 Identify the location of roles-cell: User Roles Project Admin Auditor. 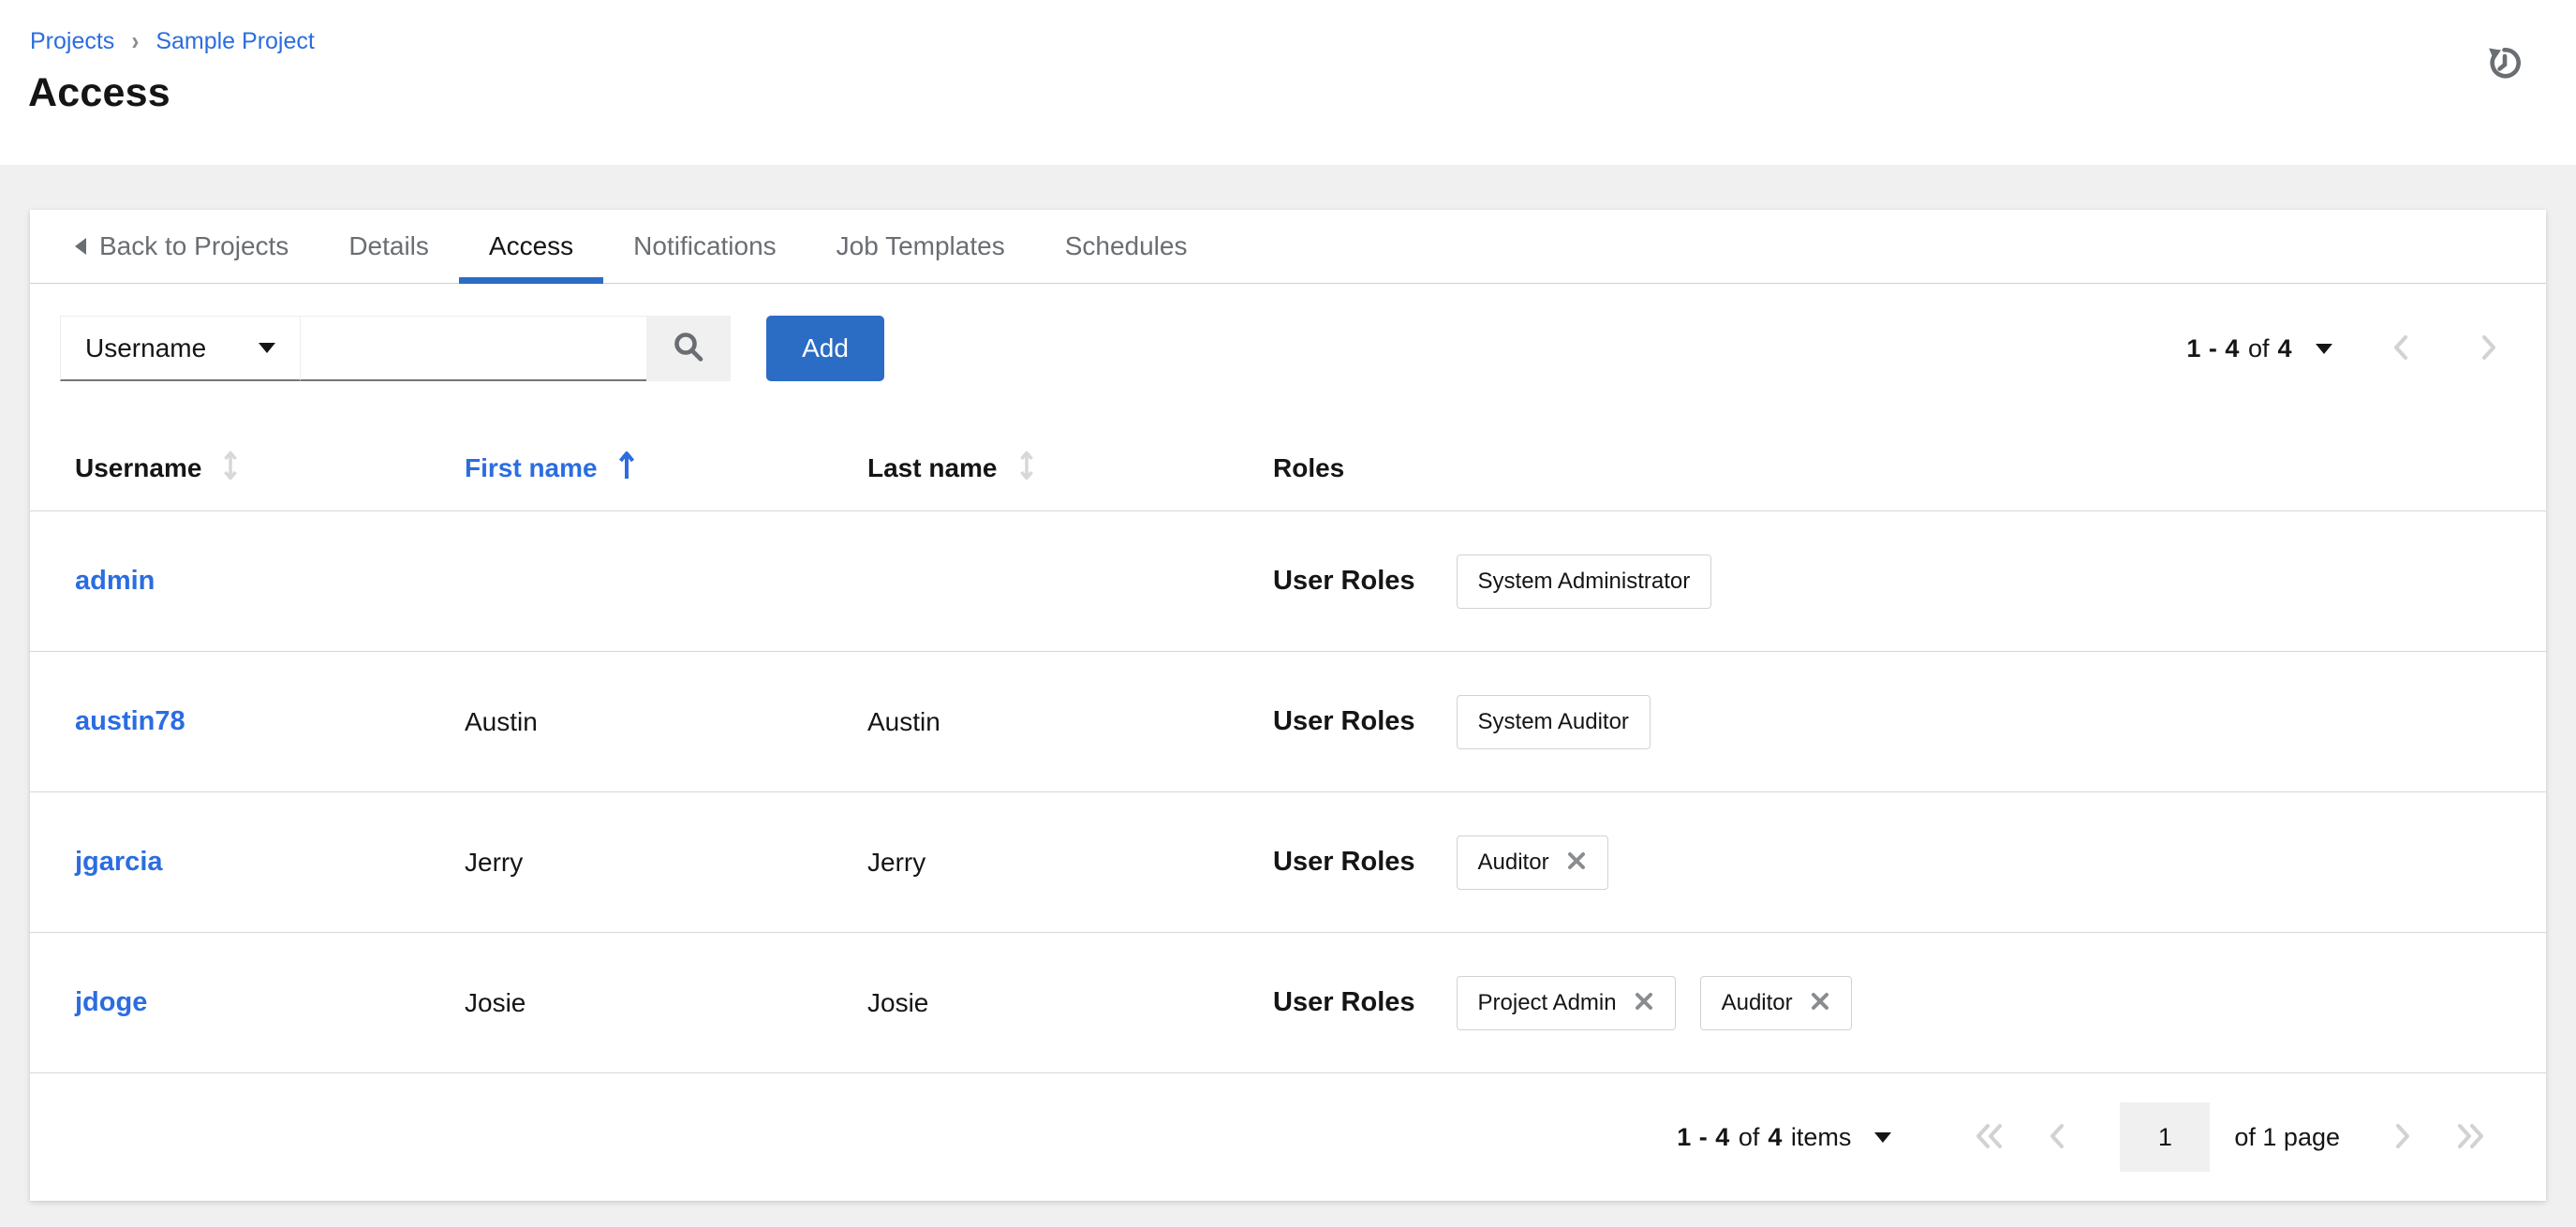
(1909, 1002).